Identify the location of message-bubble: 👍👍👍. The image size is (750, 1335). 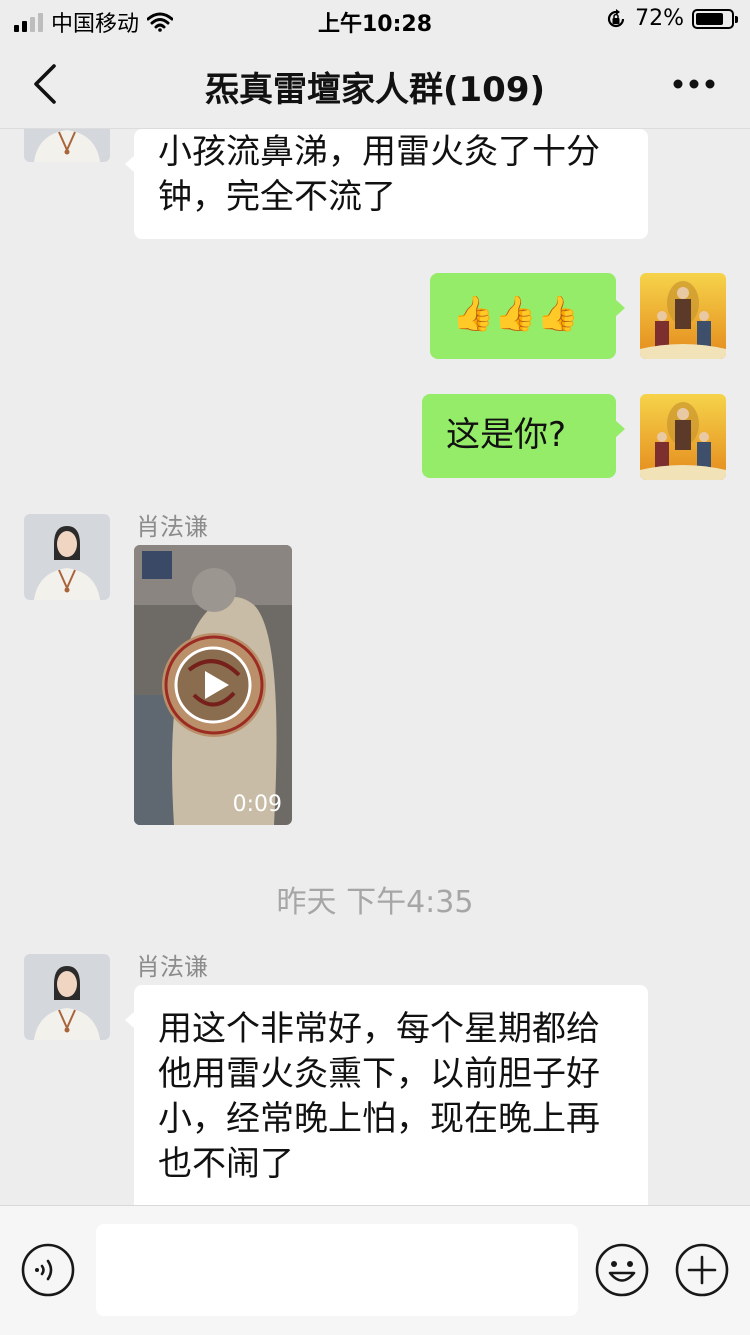
(527, 316).